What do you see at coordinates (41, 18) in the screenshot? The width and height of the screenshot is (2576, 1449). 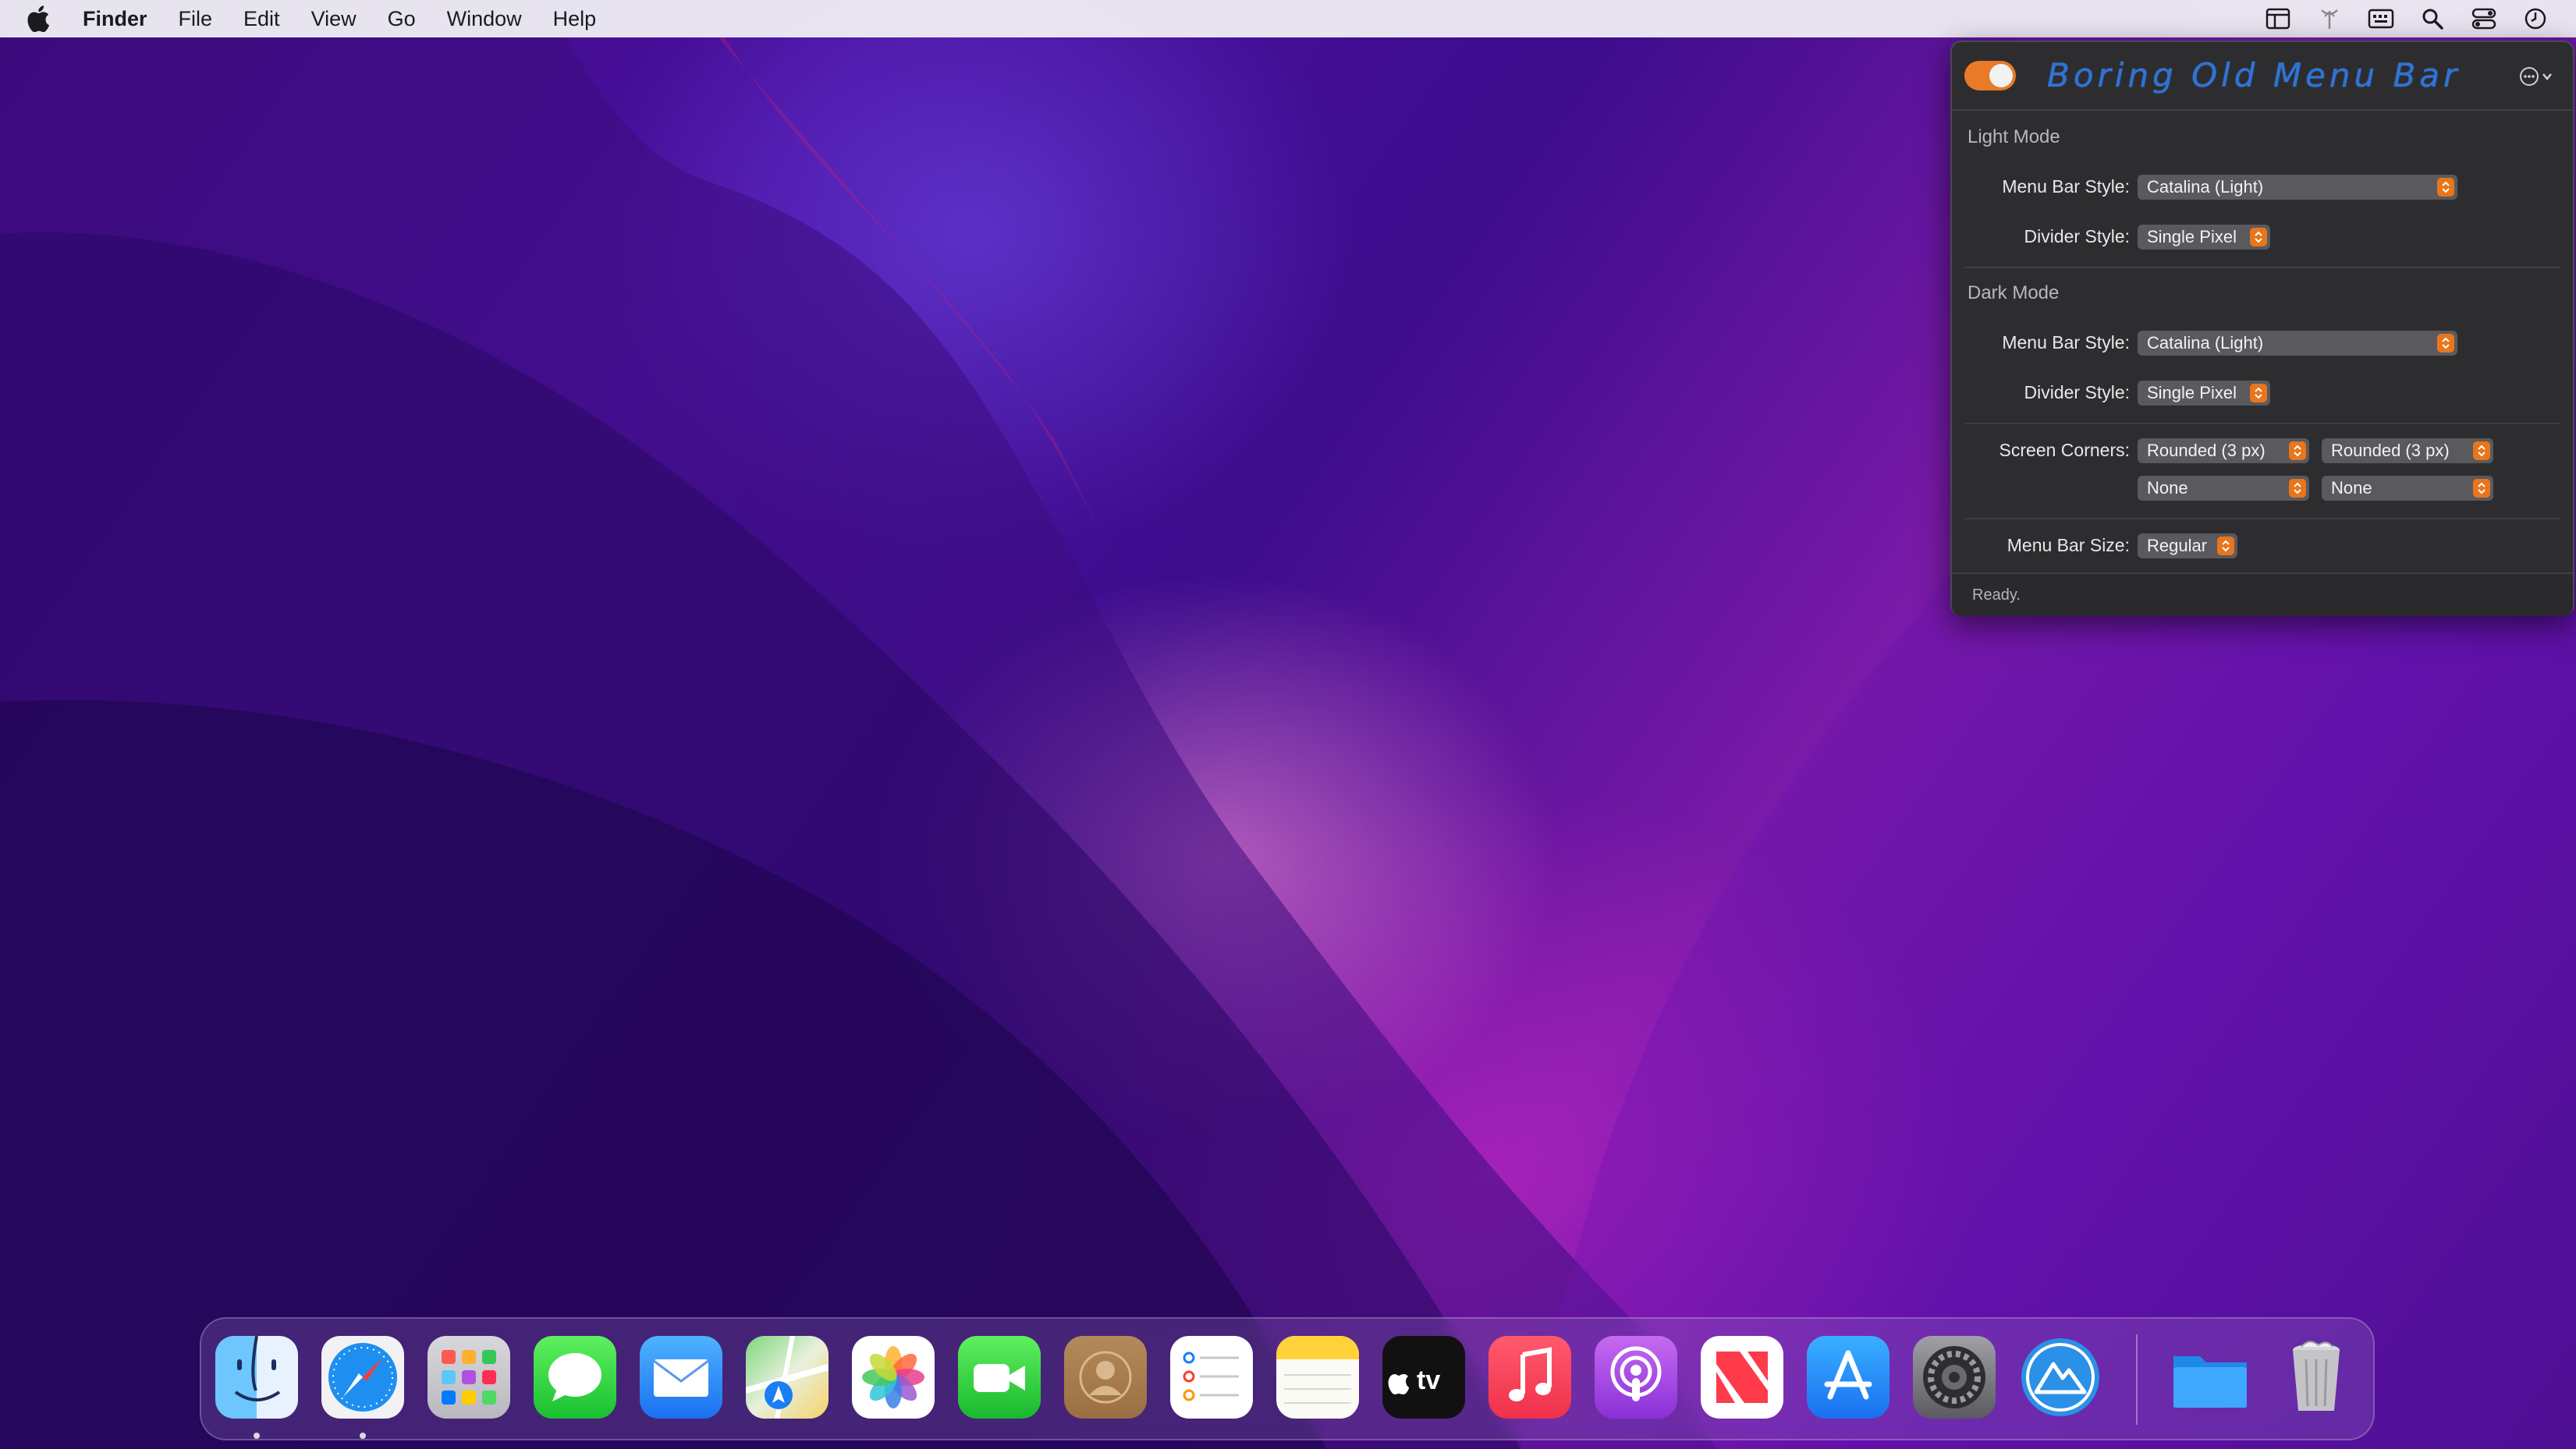 I see `apple-icon` at bounding box center [41, 18].